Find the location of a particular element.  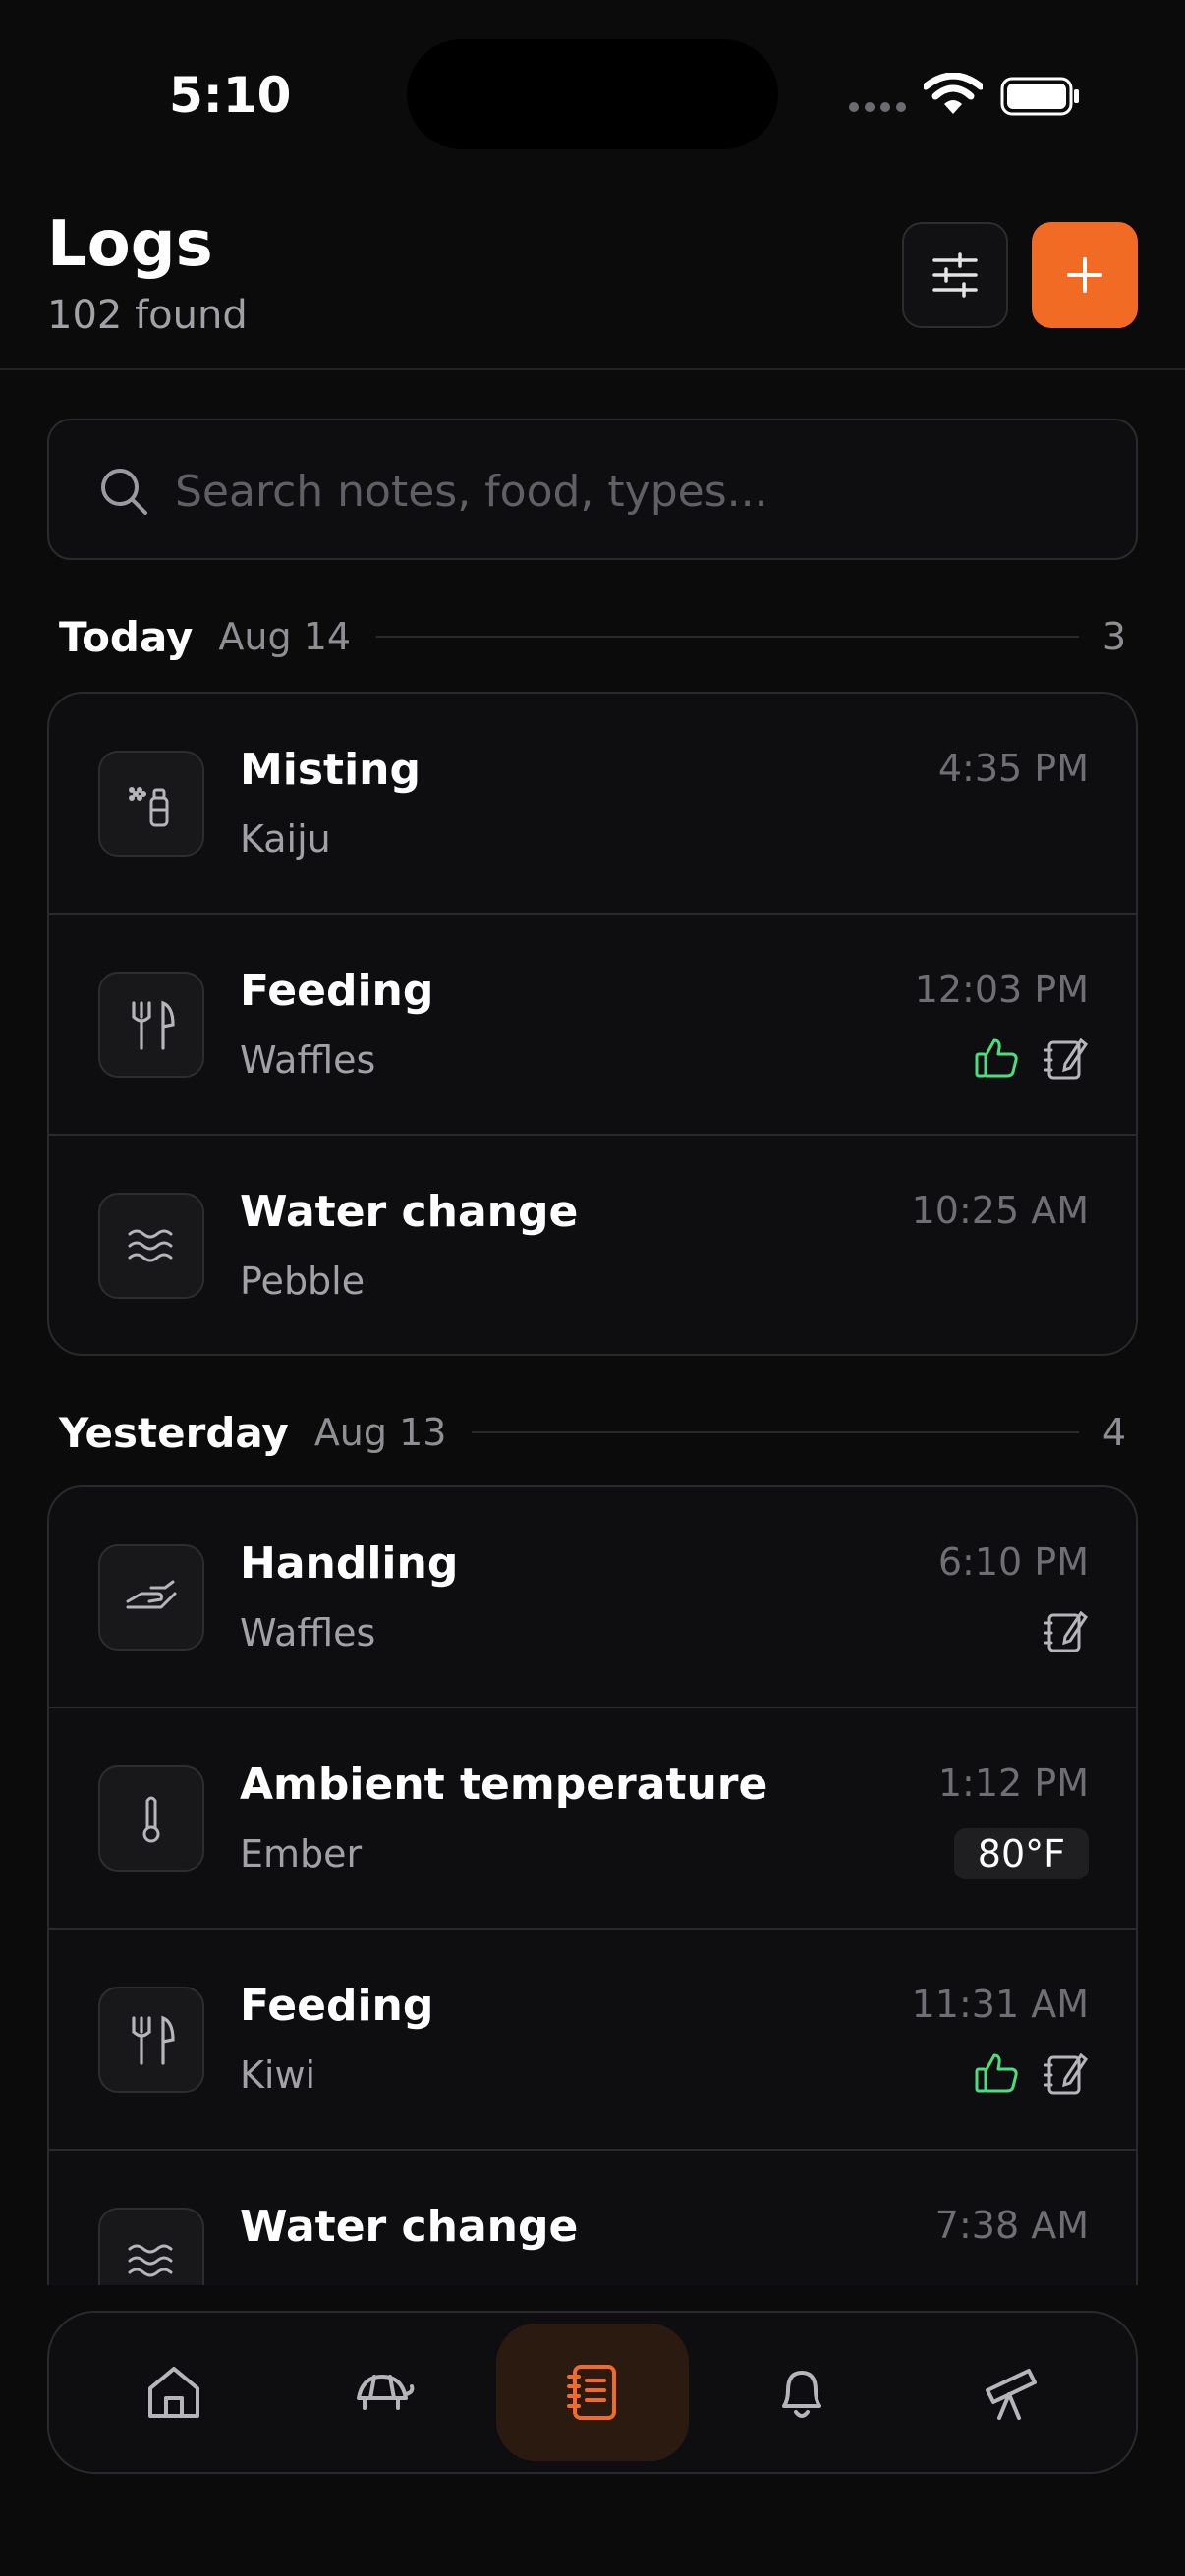

search-bar is located at coordinates (592, 489).